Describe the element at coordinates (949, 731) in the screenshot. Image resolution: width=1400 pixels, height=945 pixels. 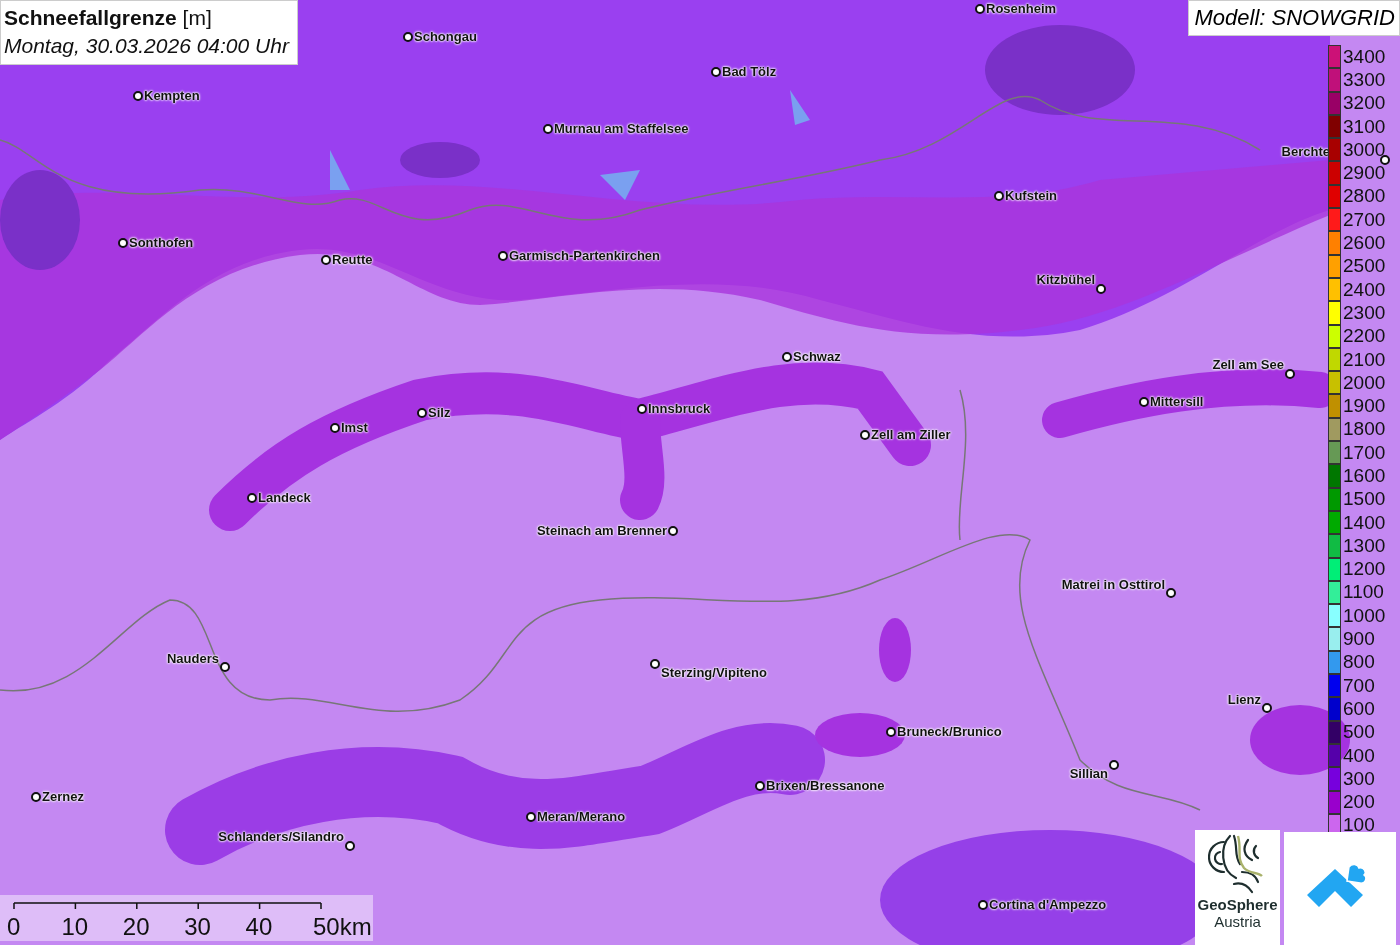
I see `city-label: Bruneck/Brunico` at that location.